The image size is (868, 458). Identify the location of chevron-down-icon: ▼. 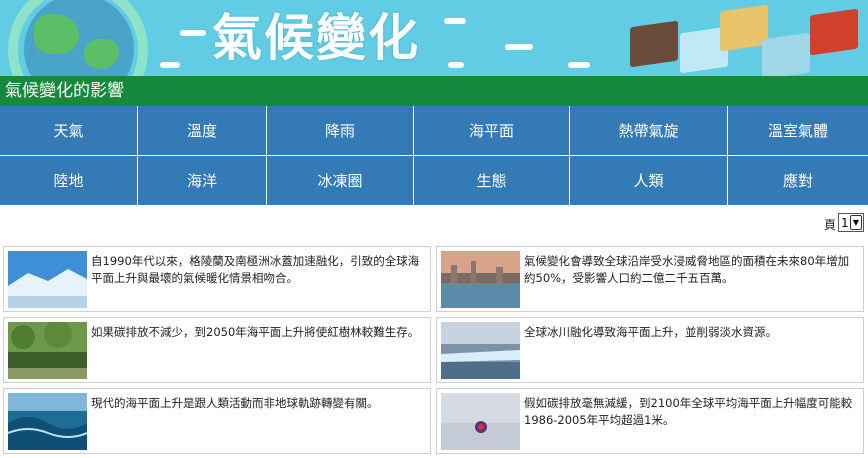
(856, 222).